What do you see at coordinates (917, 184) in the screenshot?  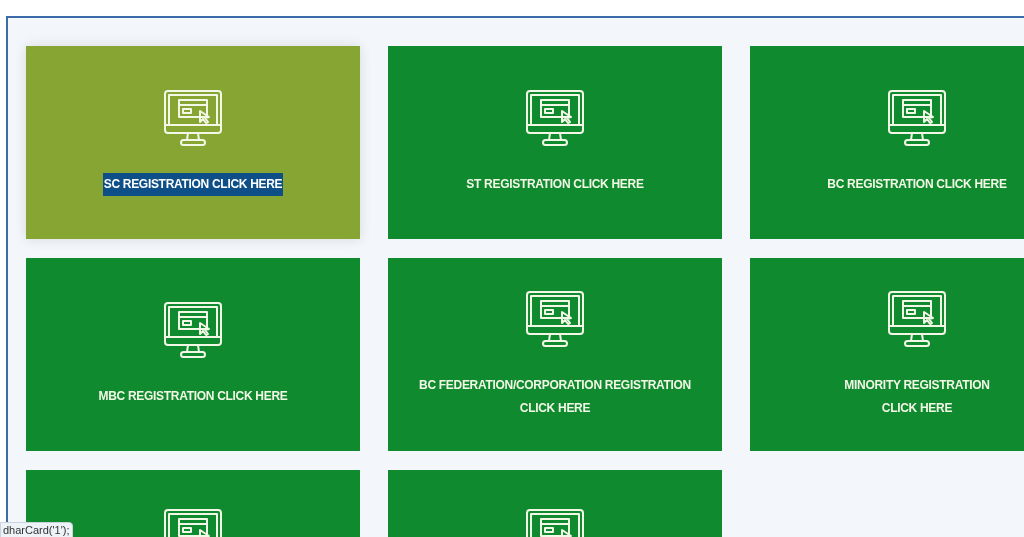 I see `card-label: BC REGISTRATION CLICK HERE` at bounding box center [917, 184].